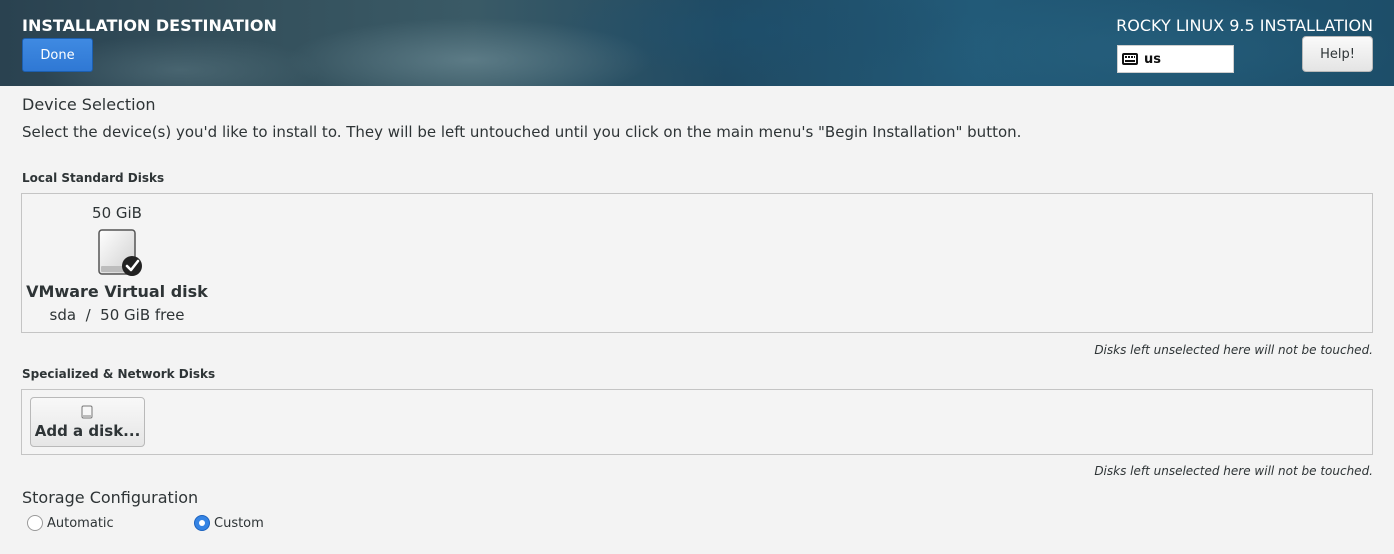  I want to click on radio-automatic-label: Automatic, so click(80, 523).